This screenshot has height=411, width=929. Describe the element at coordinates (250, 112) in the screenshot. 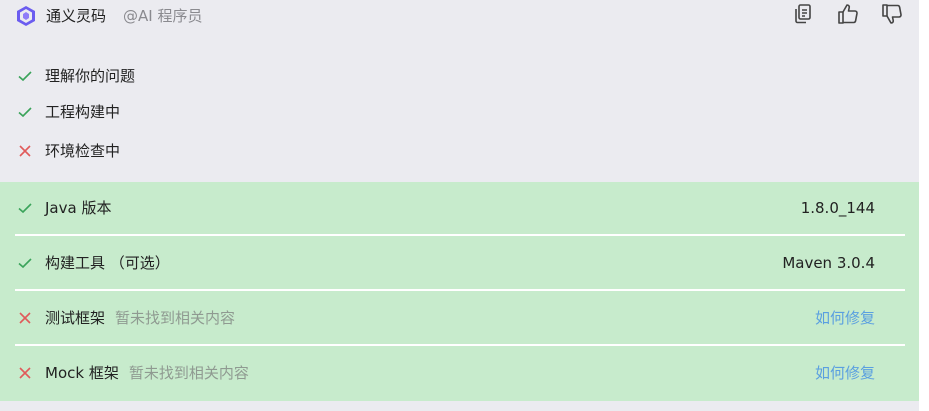

I see `step-item: 工程构建中` at that location.